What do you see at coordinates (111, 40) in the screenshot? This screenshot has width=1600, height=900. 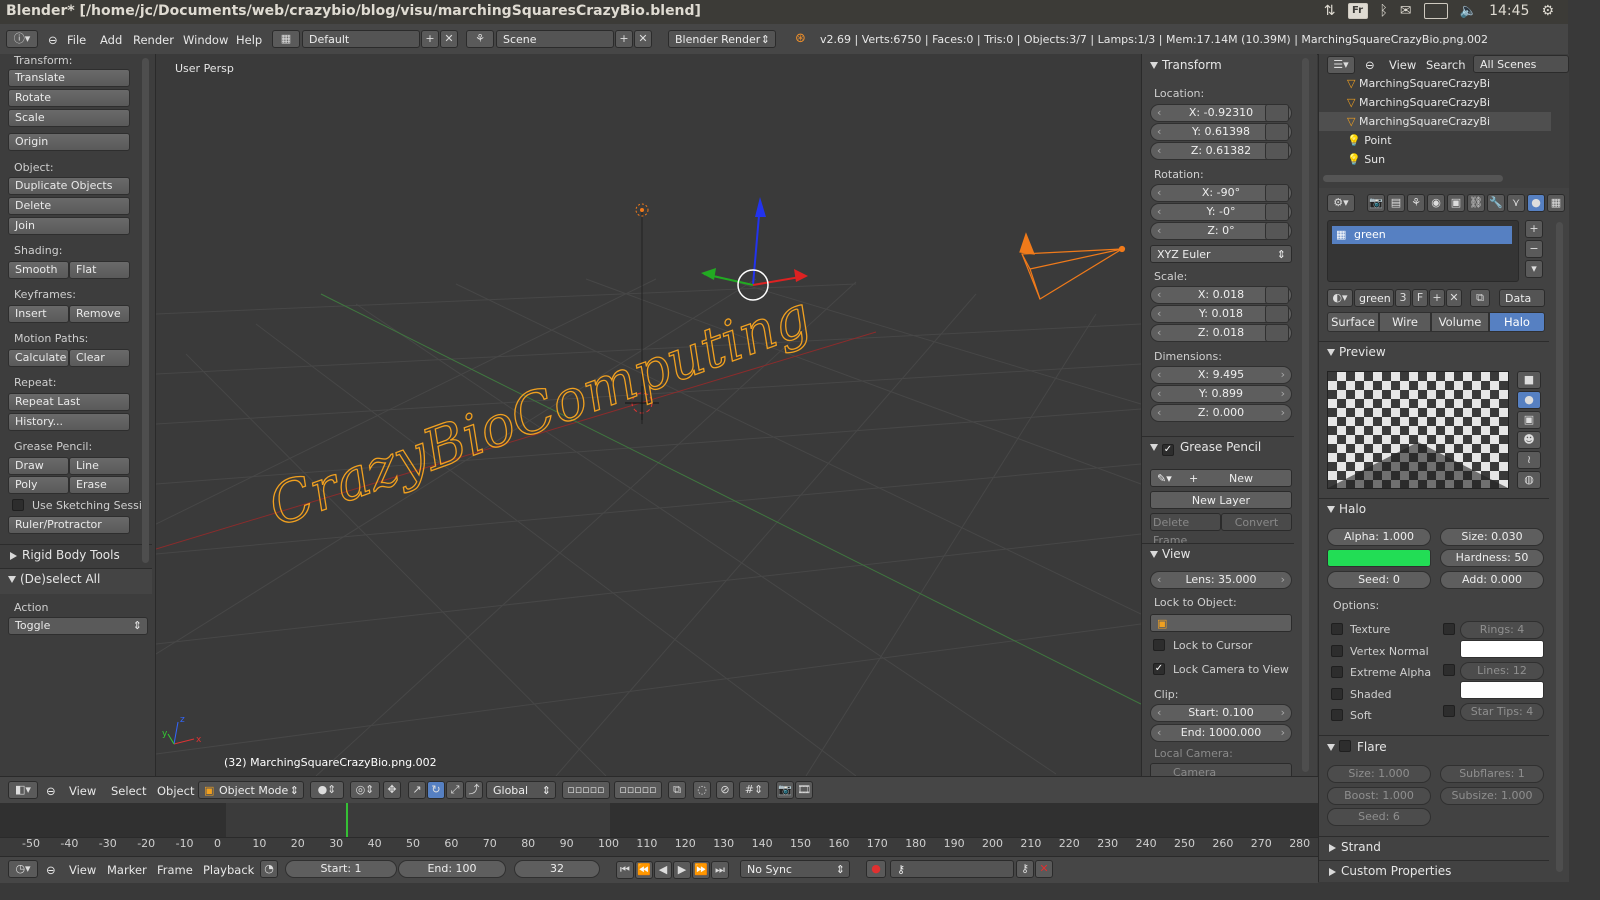 I see `menu-add: Add` at bounding box center [111, 40].